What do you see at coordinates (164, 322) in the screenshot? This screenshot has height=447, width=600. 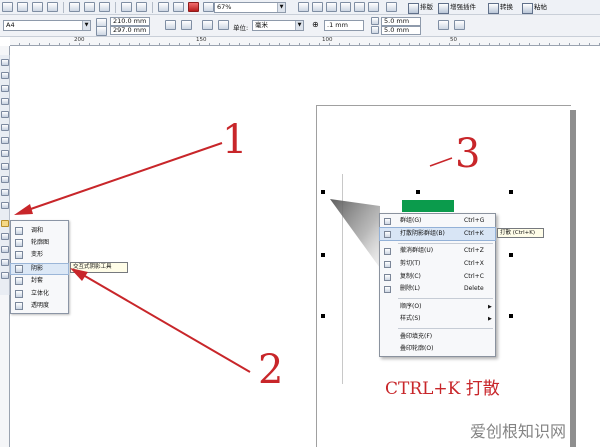 I see `arrow-2-line` at bounding box center [164, 322].